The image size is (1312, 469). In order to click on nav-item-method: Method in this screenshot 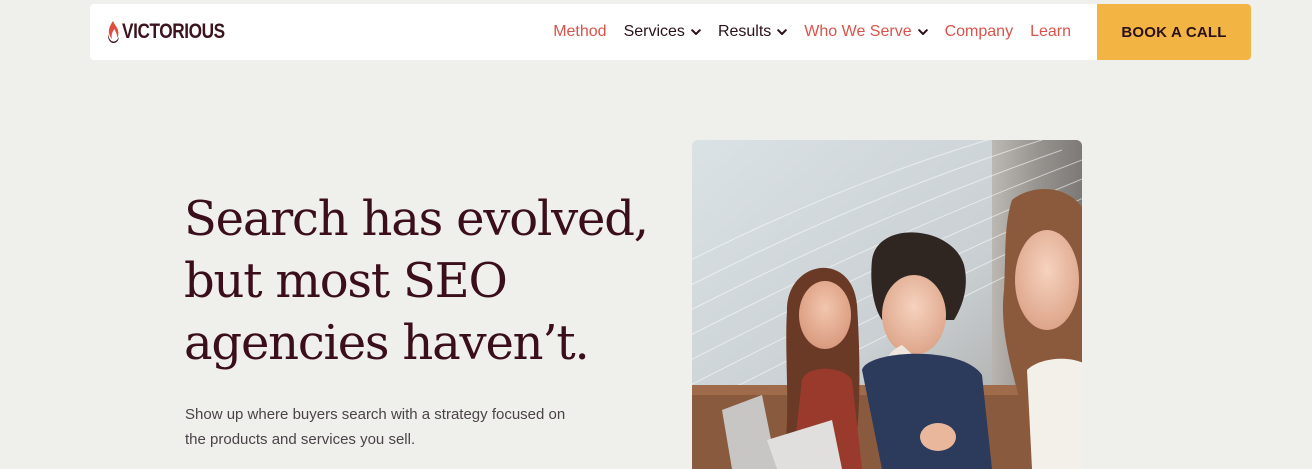, I will do `click(579, 32)`.